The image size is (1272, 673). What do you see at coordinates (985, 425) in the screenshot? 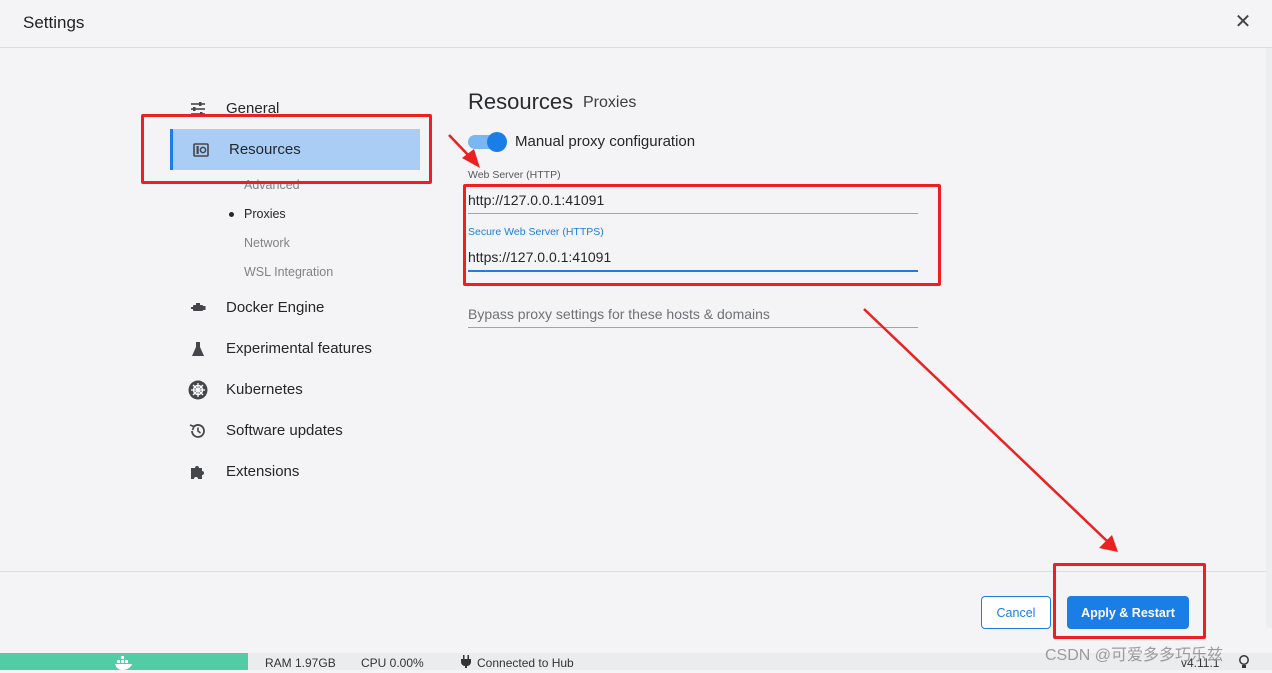
I see `annotation-arrow-apply` at bounding box center [985, 425].